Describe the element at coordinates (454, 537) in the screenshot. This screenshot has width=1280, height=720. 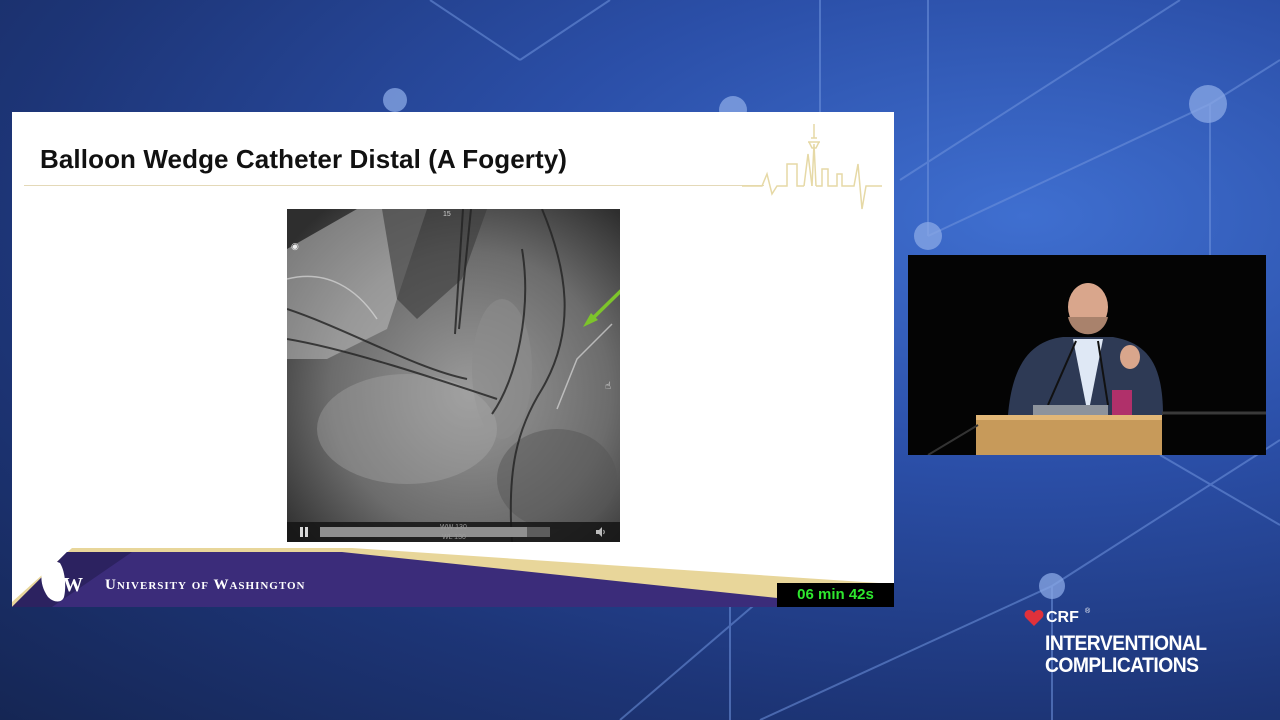
I see `window-level-label: WL 130` at that location.